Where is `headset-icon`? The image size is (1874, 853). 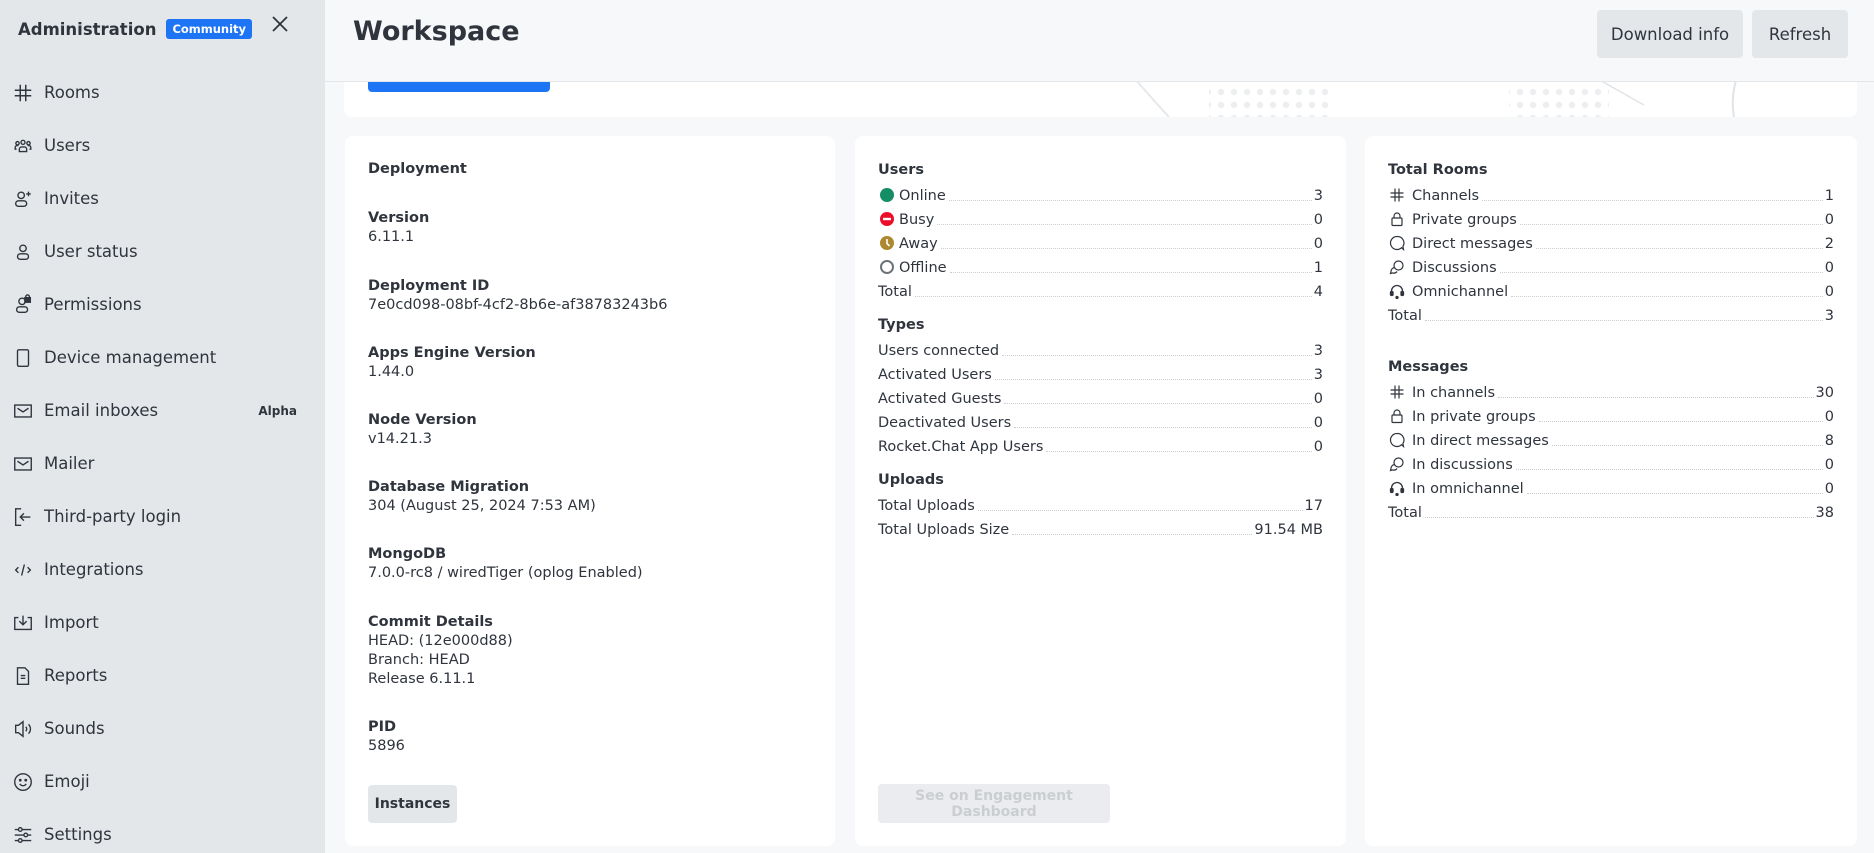
headset-icon is located at coordinates (1397, 488).